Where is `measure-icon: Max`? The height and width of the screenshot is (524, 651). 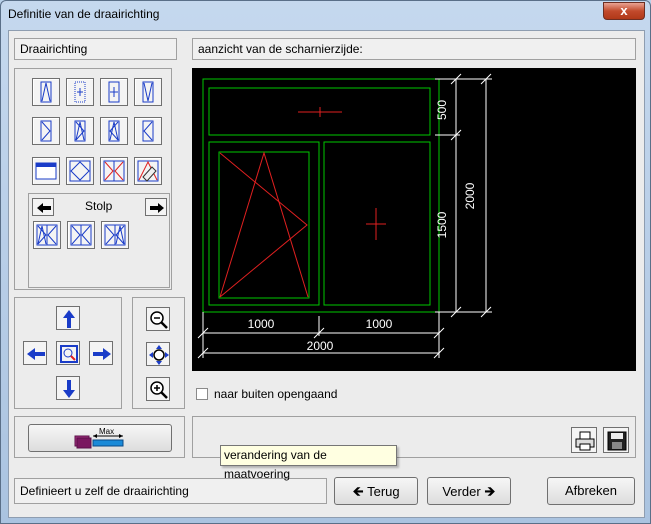
measure-icon: Max is located at coordinates (99, 438).